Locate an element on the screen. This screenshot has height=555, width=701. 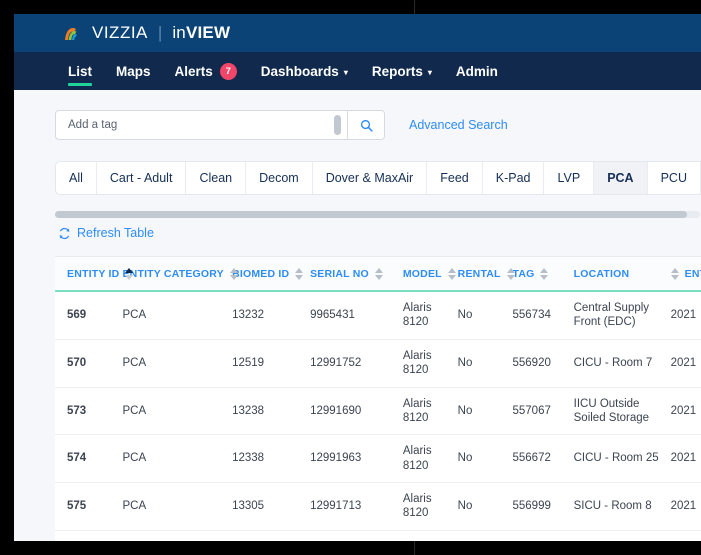
search-input is located at coordinates (206, 125).